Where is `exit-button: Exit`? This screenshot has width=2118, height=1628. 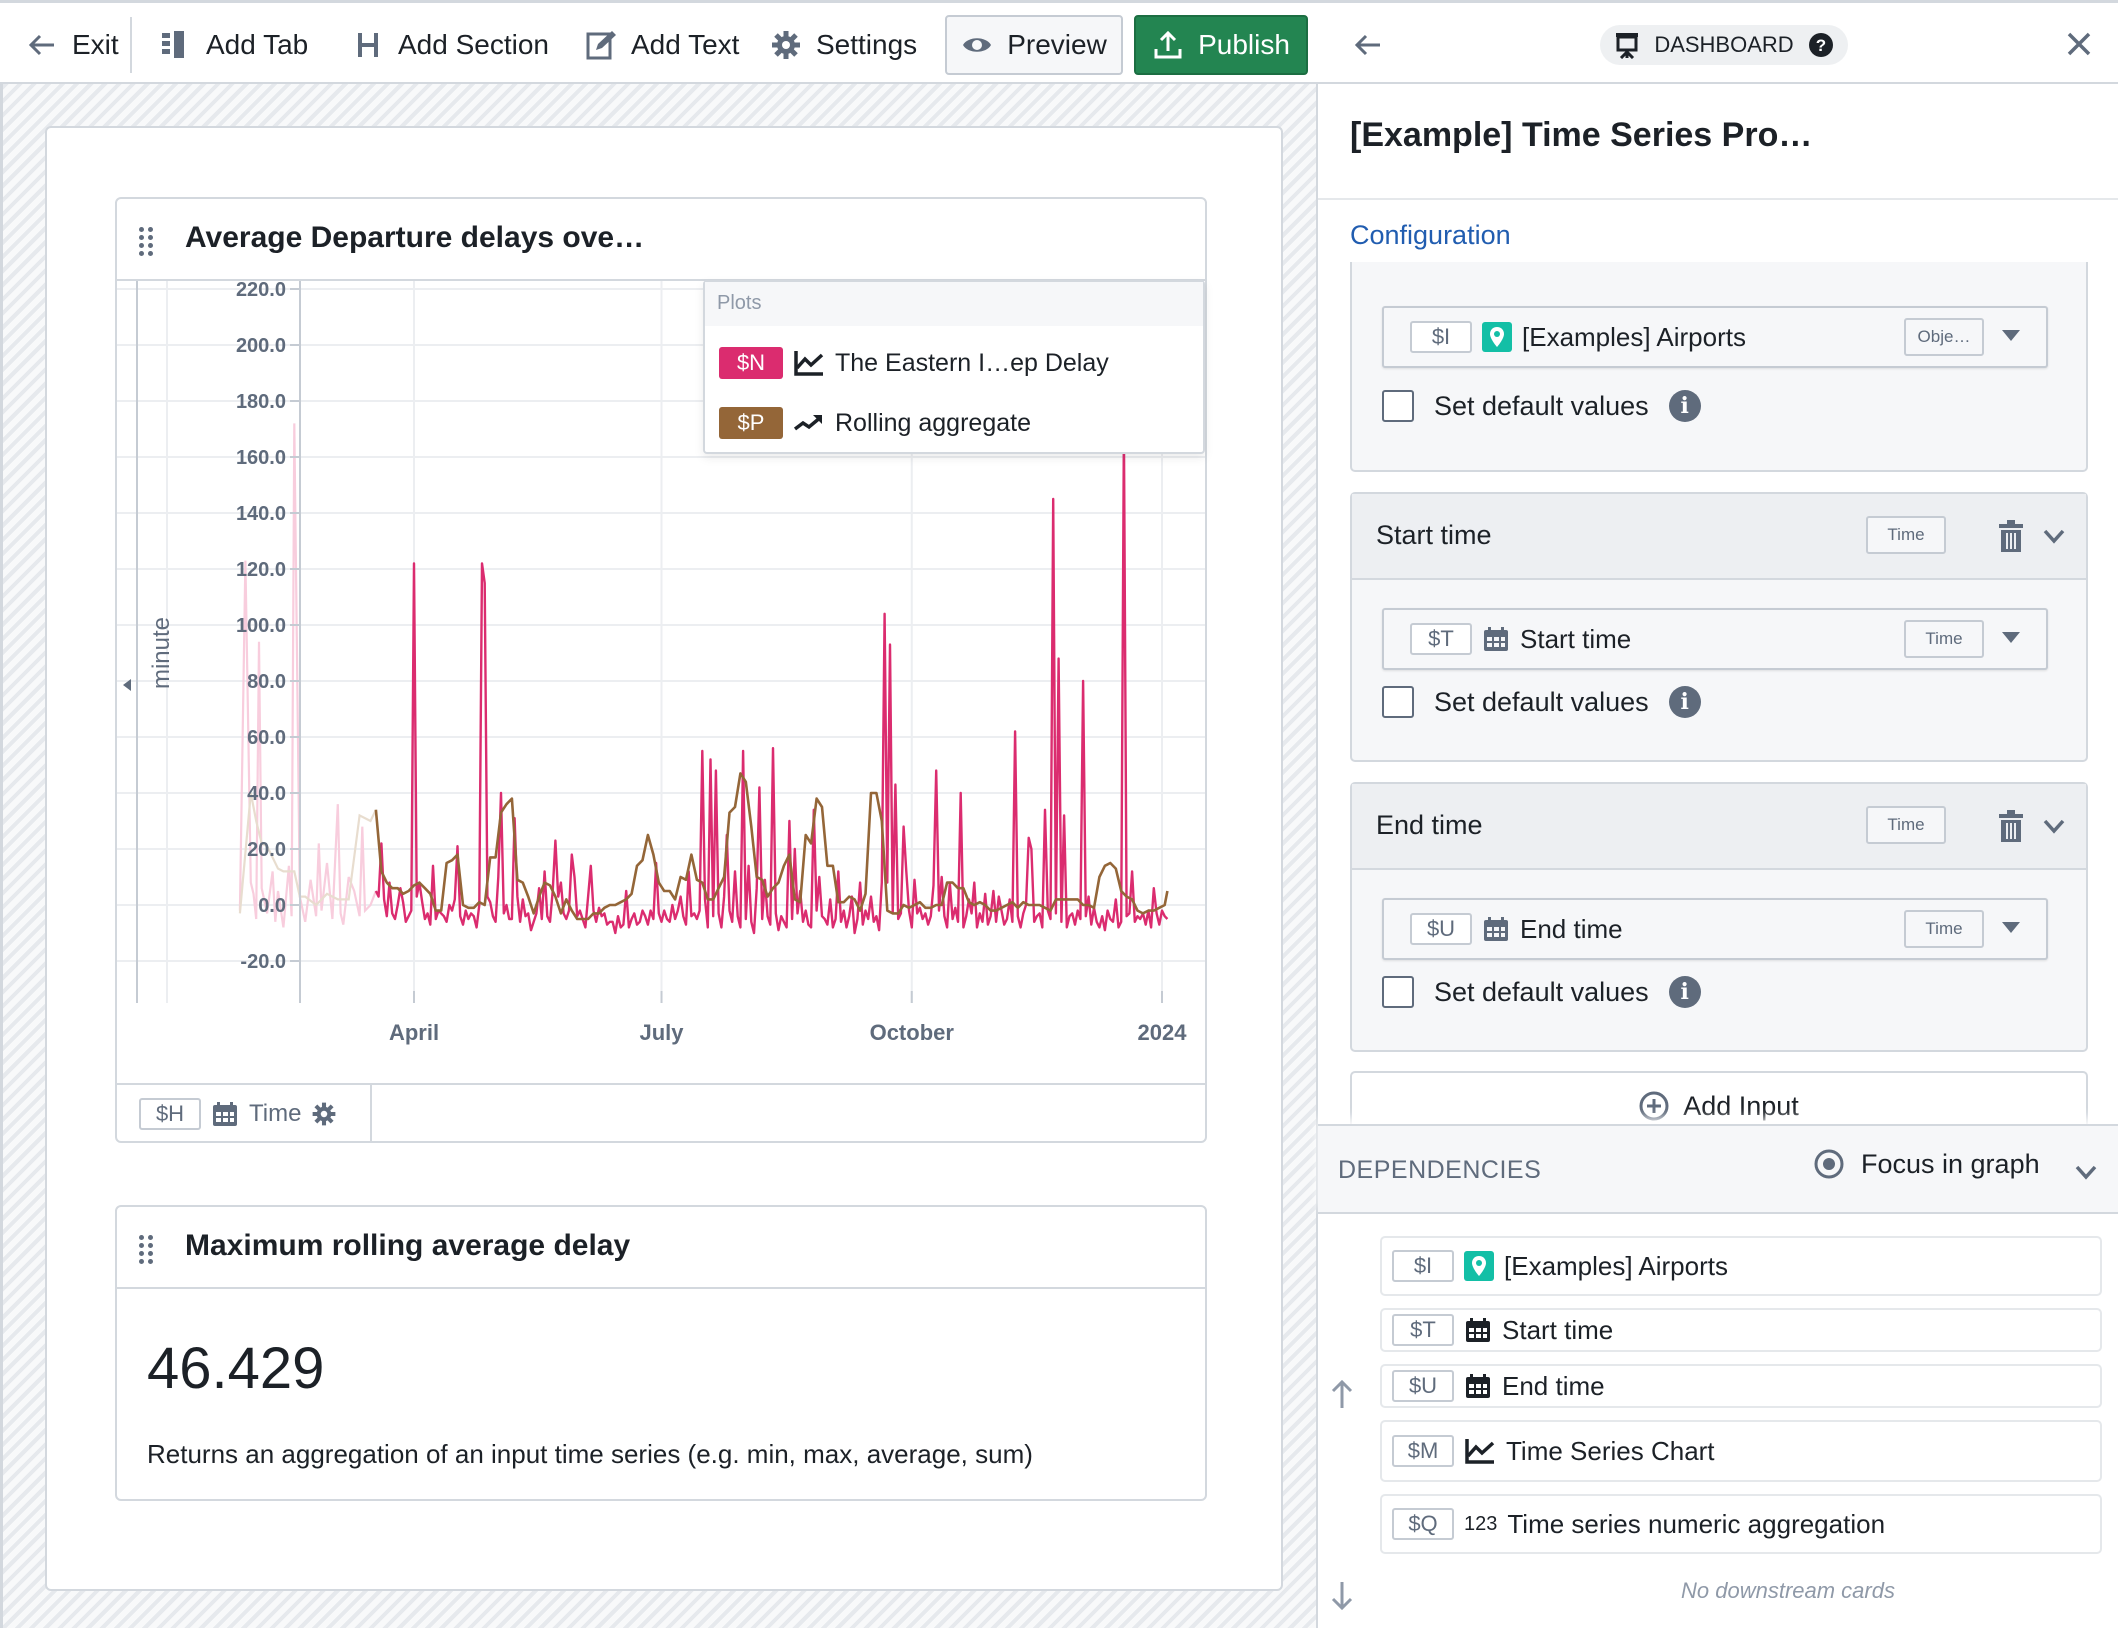 exit-button: Exit is located at coordinates (72, 45).